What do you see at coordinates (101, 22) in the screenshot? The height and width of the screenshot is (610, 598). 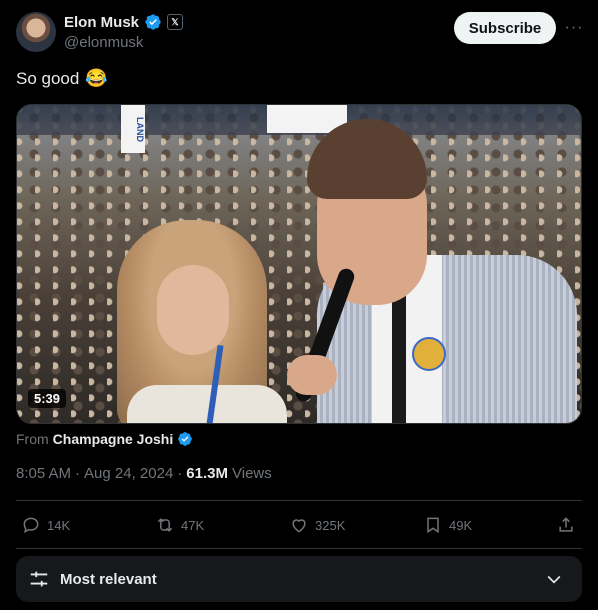 I see `author-display-name: Elon Musk` at bounding box center [101, 22].